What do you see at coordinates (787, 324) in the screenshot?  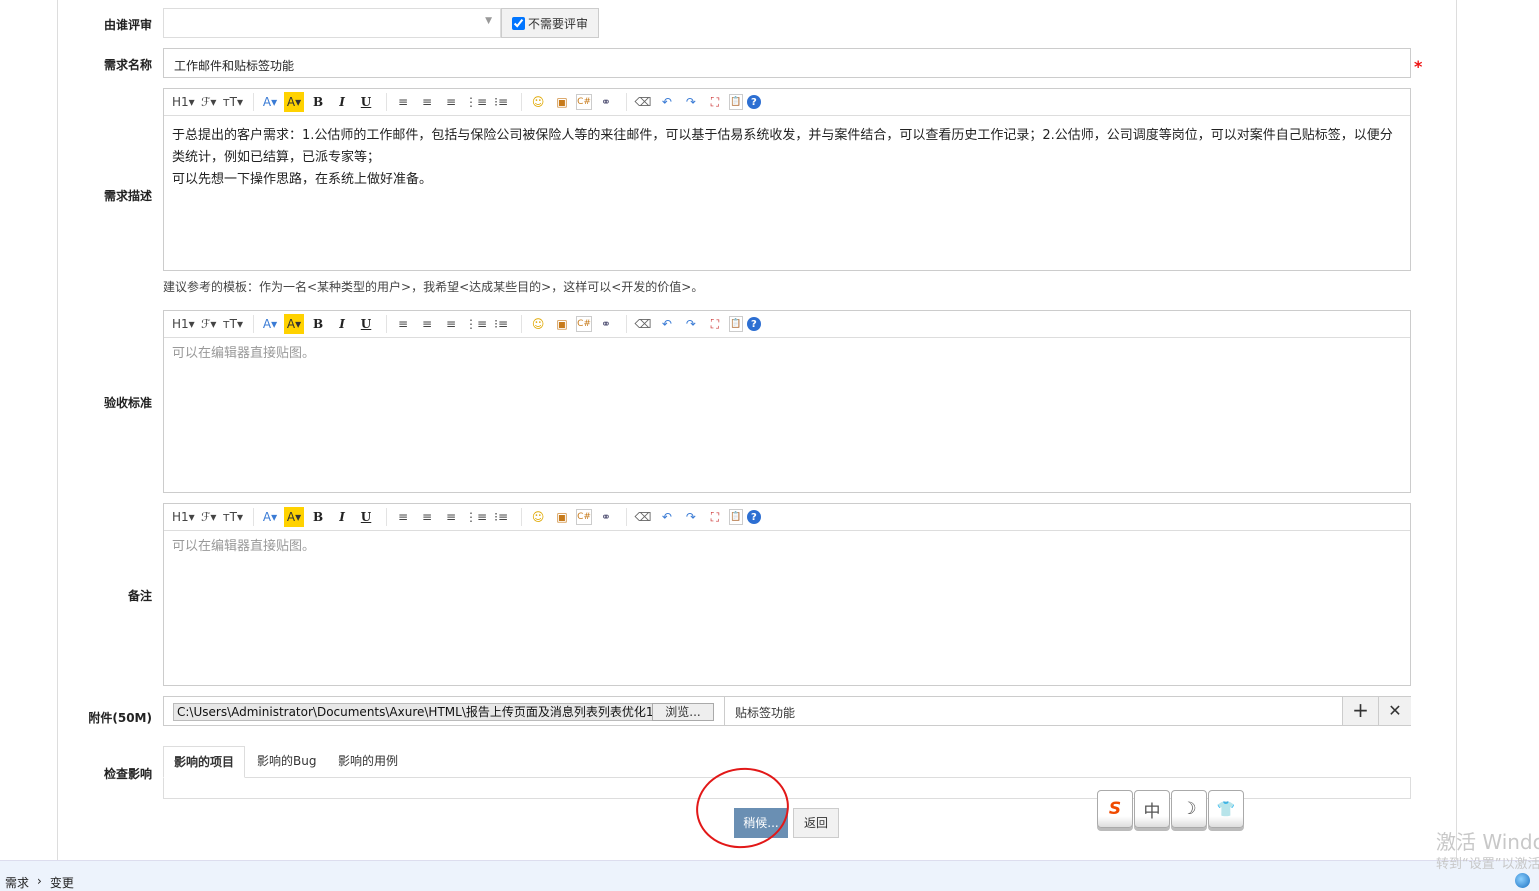 I see `editor-toolbar: H1▾ ℱ▾ тT▾ A▾ A▾ B I U ≡ ≡ ≡ ⋮≡ ⁝≡ ☺ ▣ C# ⚭ ⌫ ↶ ↷ ⛶ 📋?` at bounding box center [787, 324].